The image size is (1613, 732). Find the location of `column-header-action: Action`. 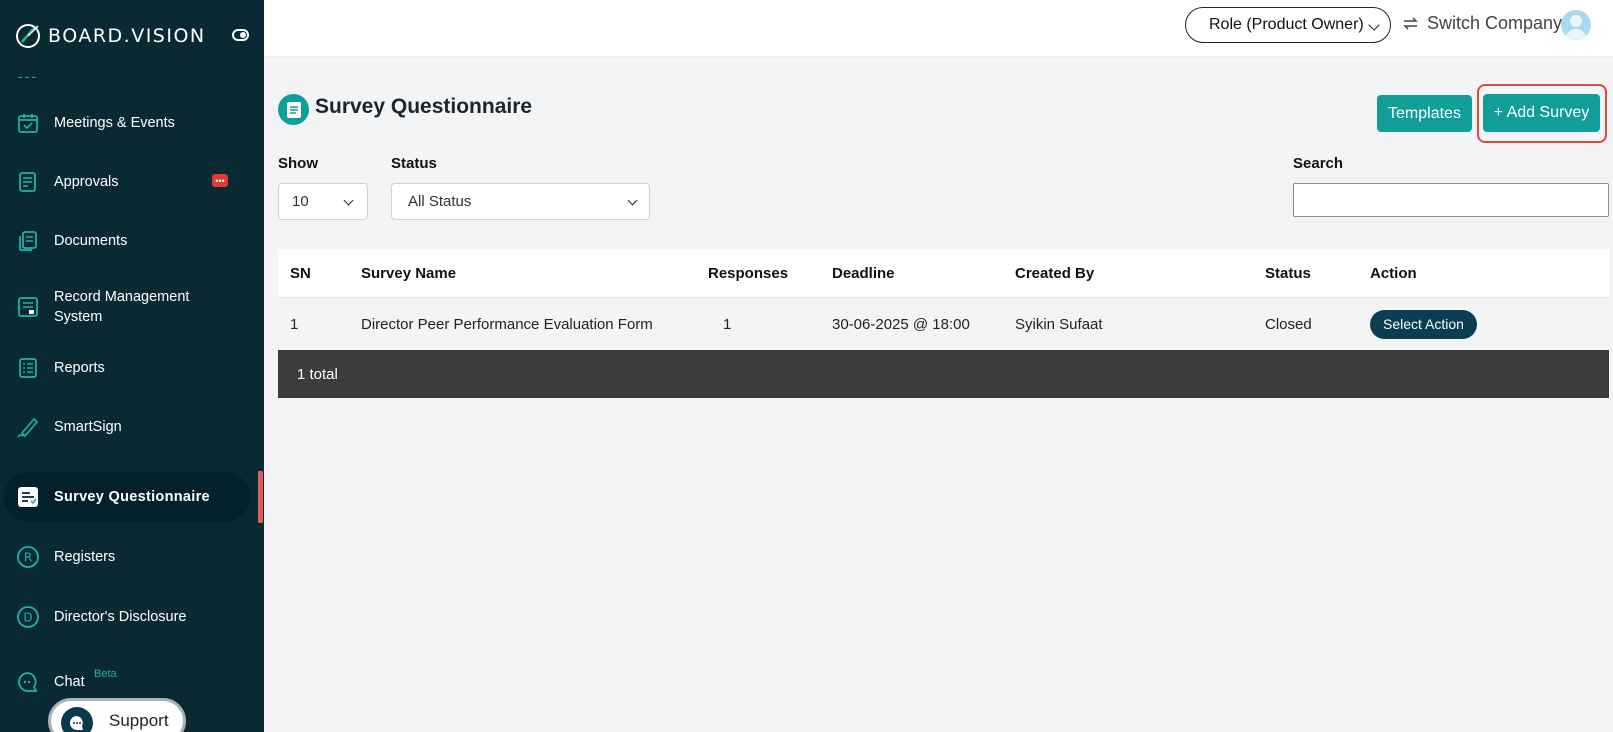

column-header-action: Action is located at coordinates (1393, 273).